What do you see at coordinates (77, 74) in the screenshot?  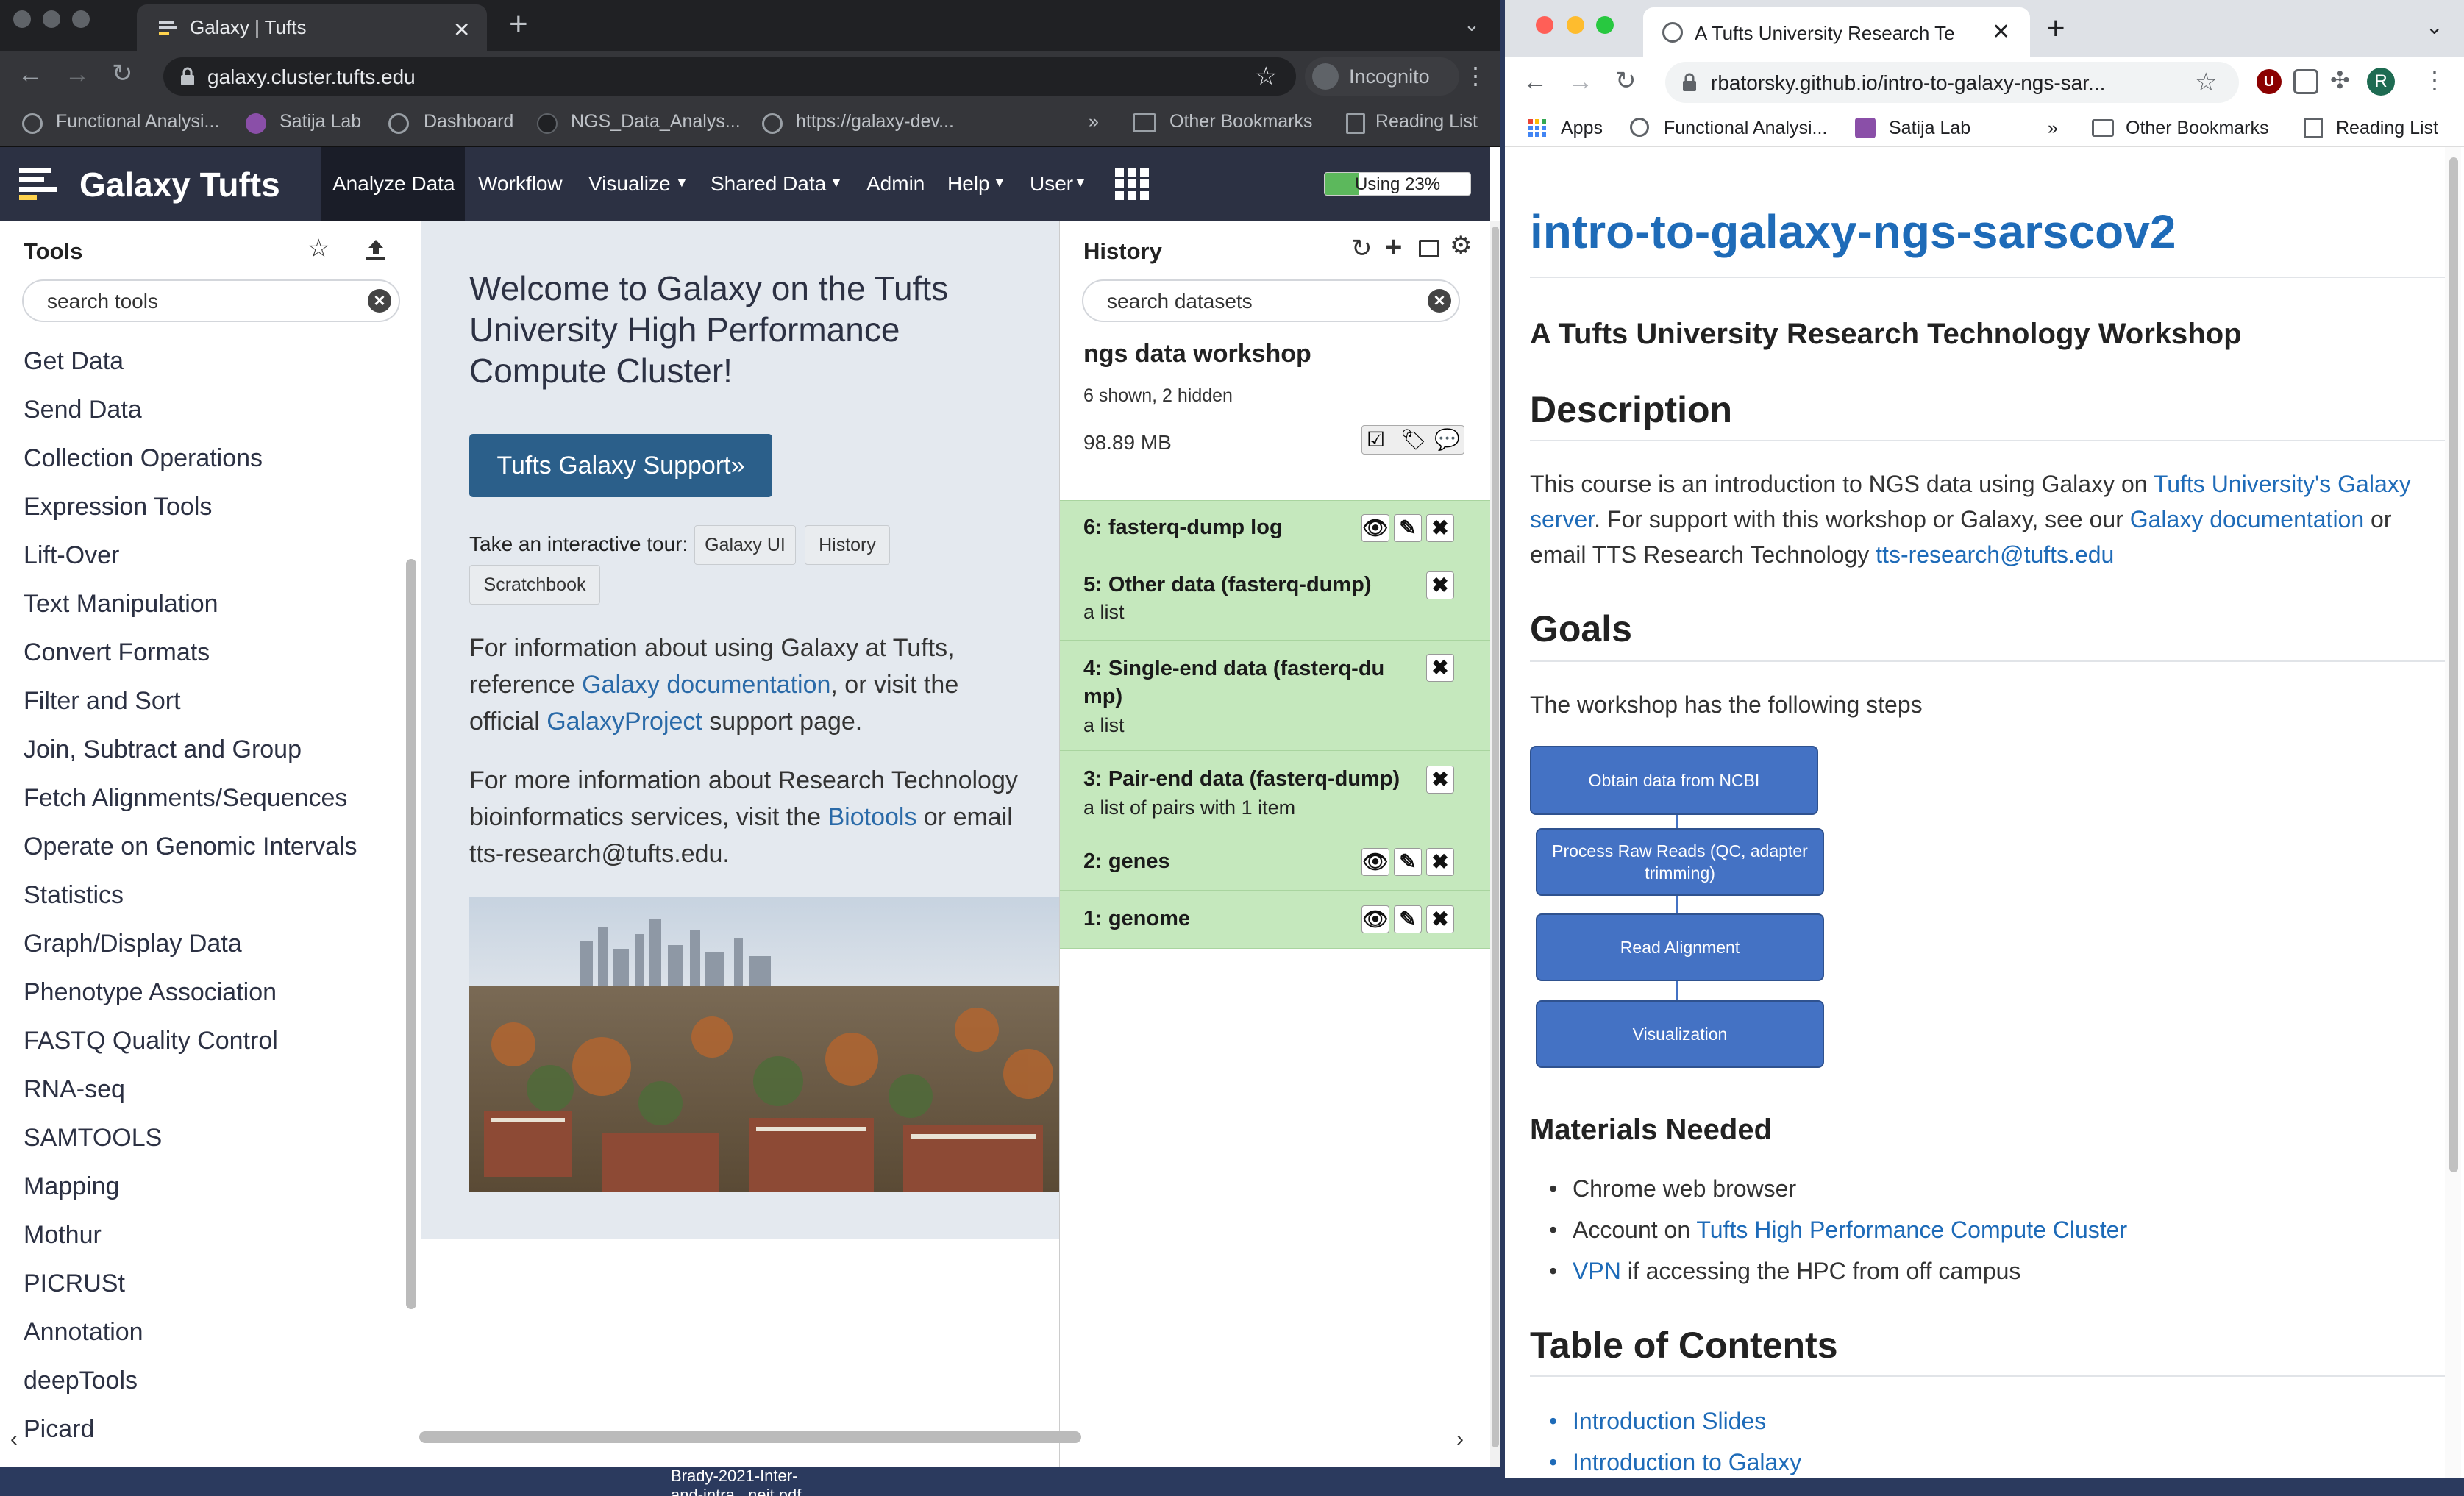 I see `forward-icon: →` at bounding box center [77, 74].